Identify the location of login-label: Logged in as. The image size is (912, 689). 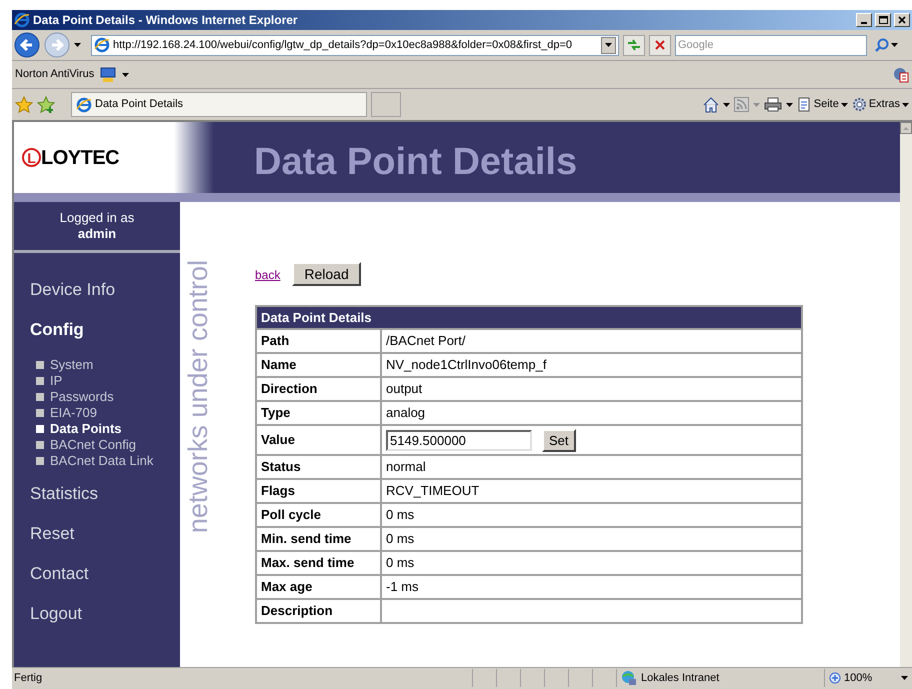
(97, 218).